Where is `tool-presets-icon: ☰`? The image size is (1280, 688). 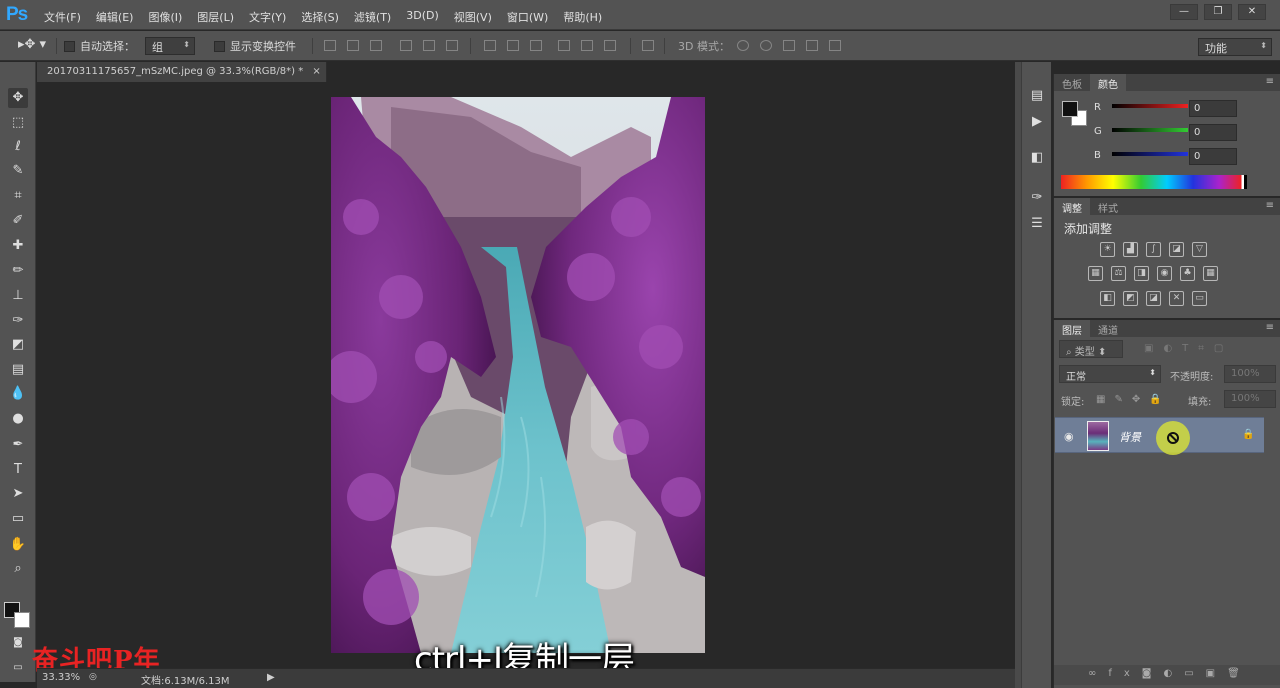
tool-presets-icon: ☰ is located at coordinates (1037, 224).